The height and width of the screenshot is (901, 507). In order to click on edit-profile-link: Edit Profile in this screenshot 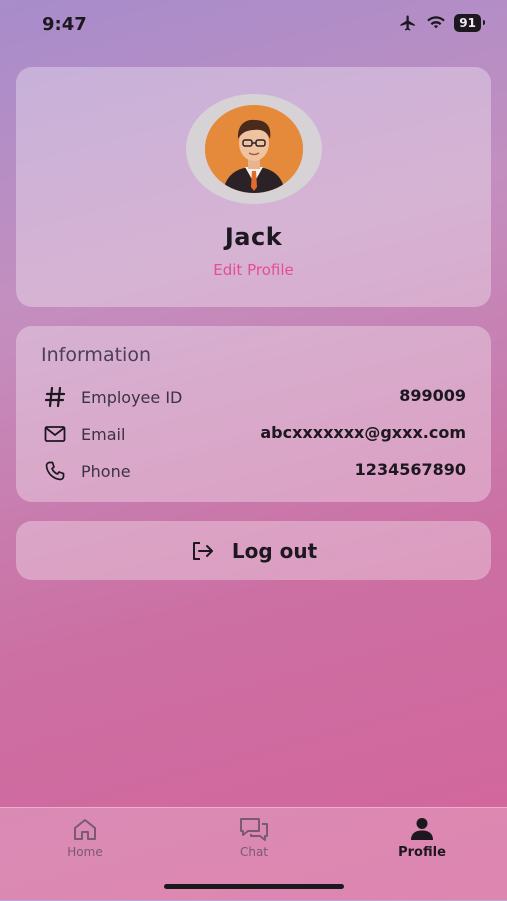, I will do `click(253, 270)`.